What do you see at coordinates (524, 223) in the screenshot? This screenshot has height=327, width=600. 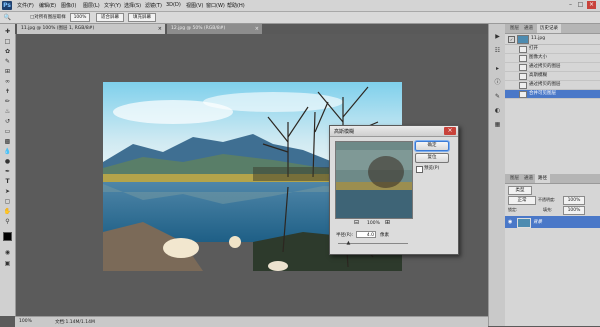 I see `layer-thumbnail` at bounding box center [524, 223].